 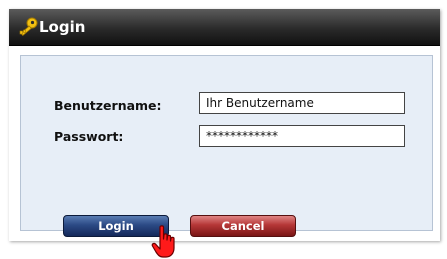 What do you see at coordinates (302, 136) in the screenshot?
I see `password-input: ************` at bounding box center [302, 136].